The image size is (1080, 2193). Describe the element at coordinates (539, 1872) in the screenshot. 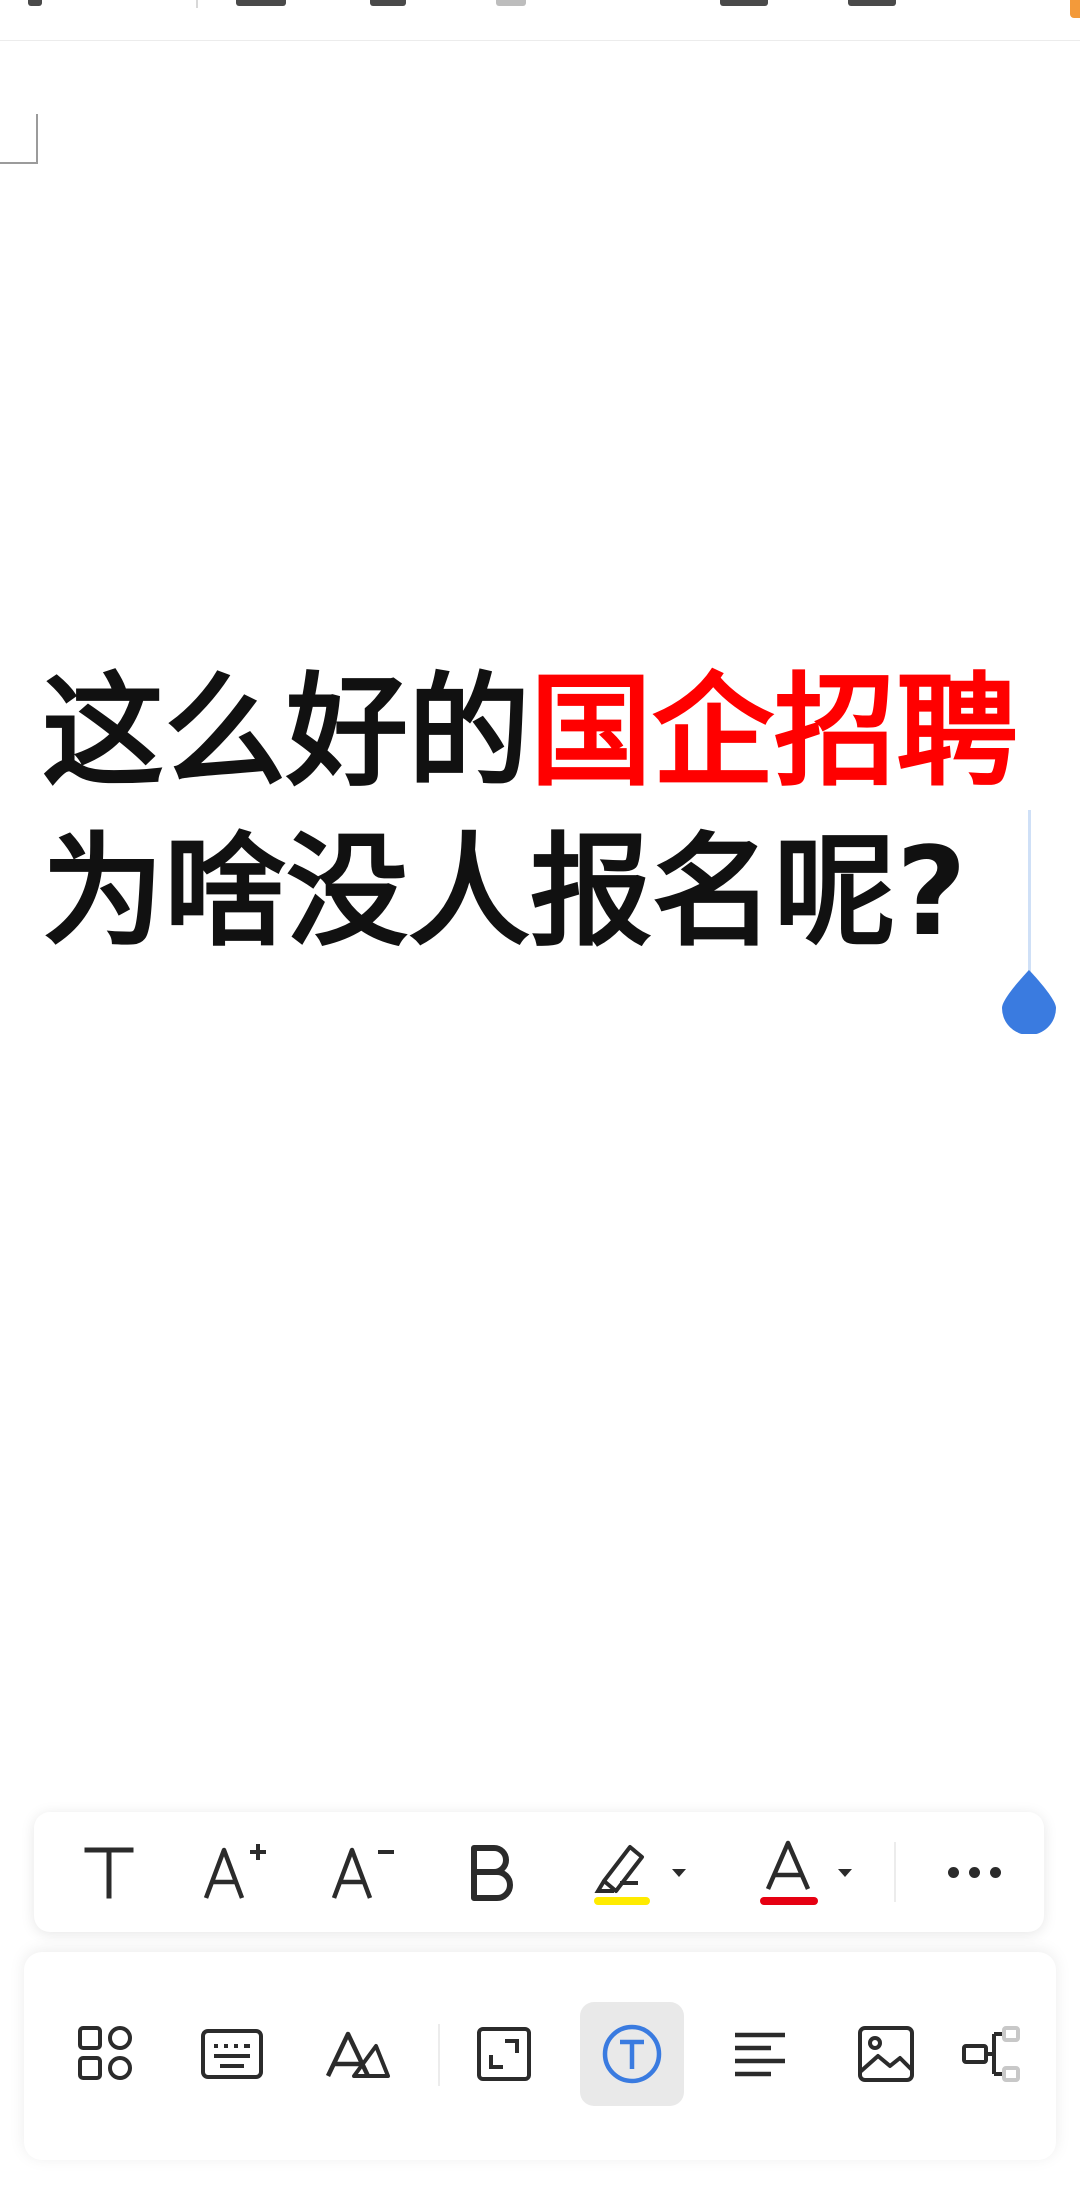

I see `format-toolbar` at that location.